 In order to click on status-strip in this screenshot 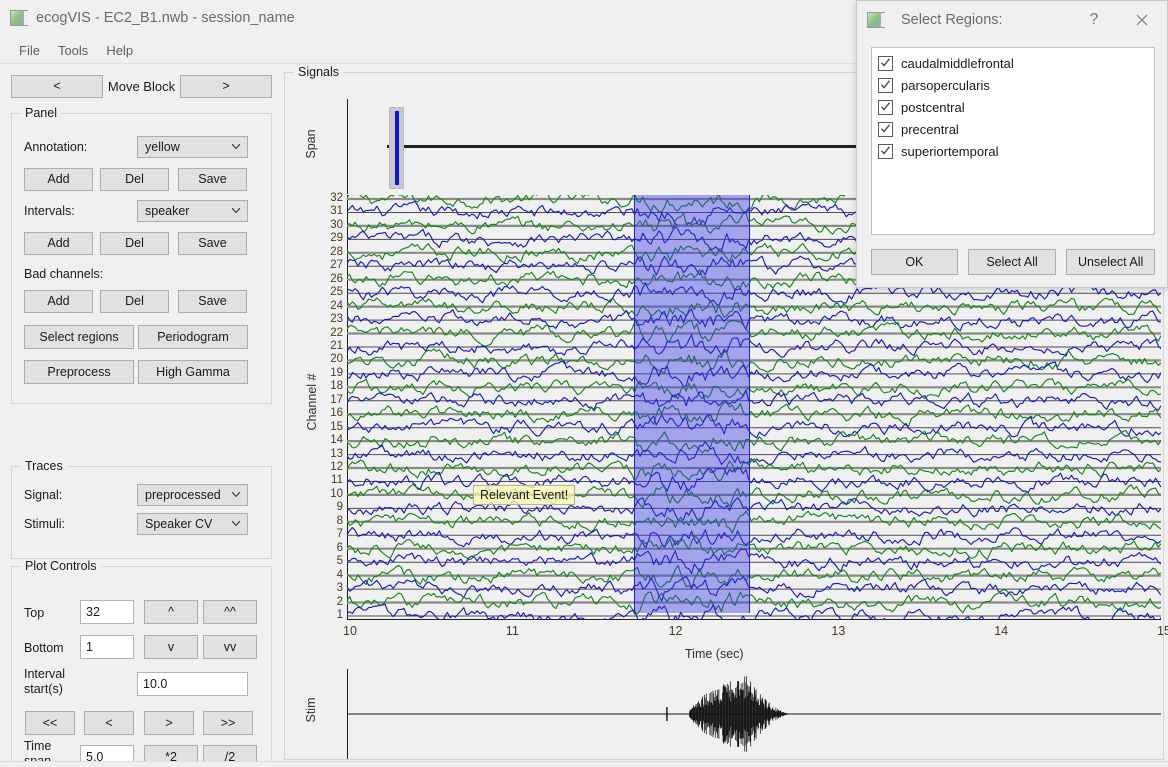, I will do `click(584, 764)`.